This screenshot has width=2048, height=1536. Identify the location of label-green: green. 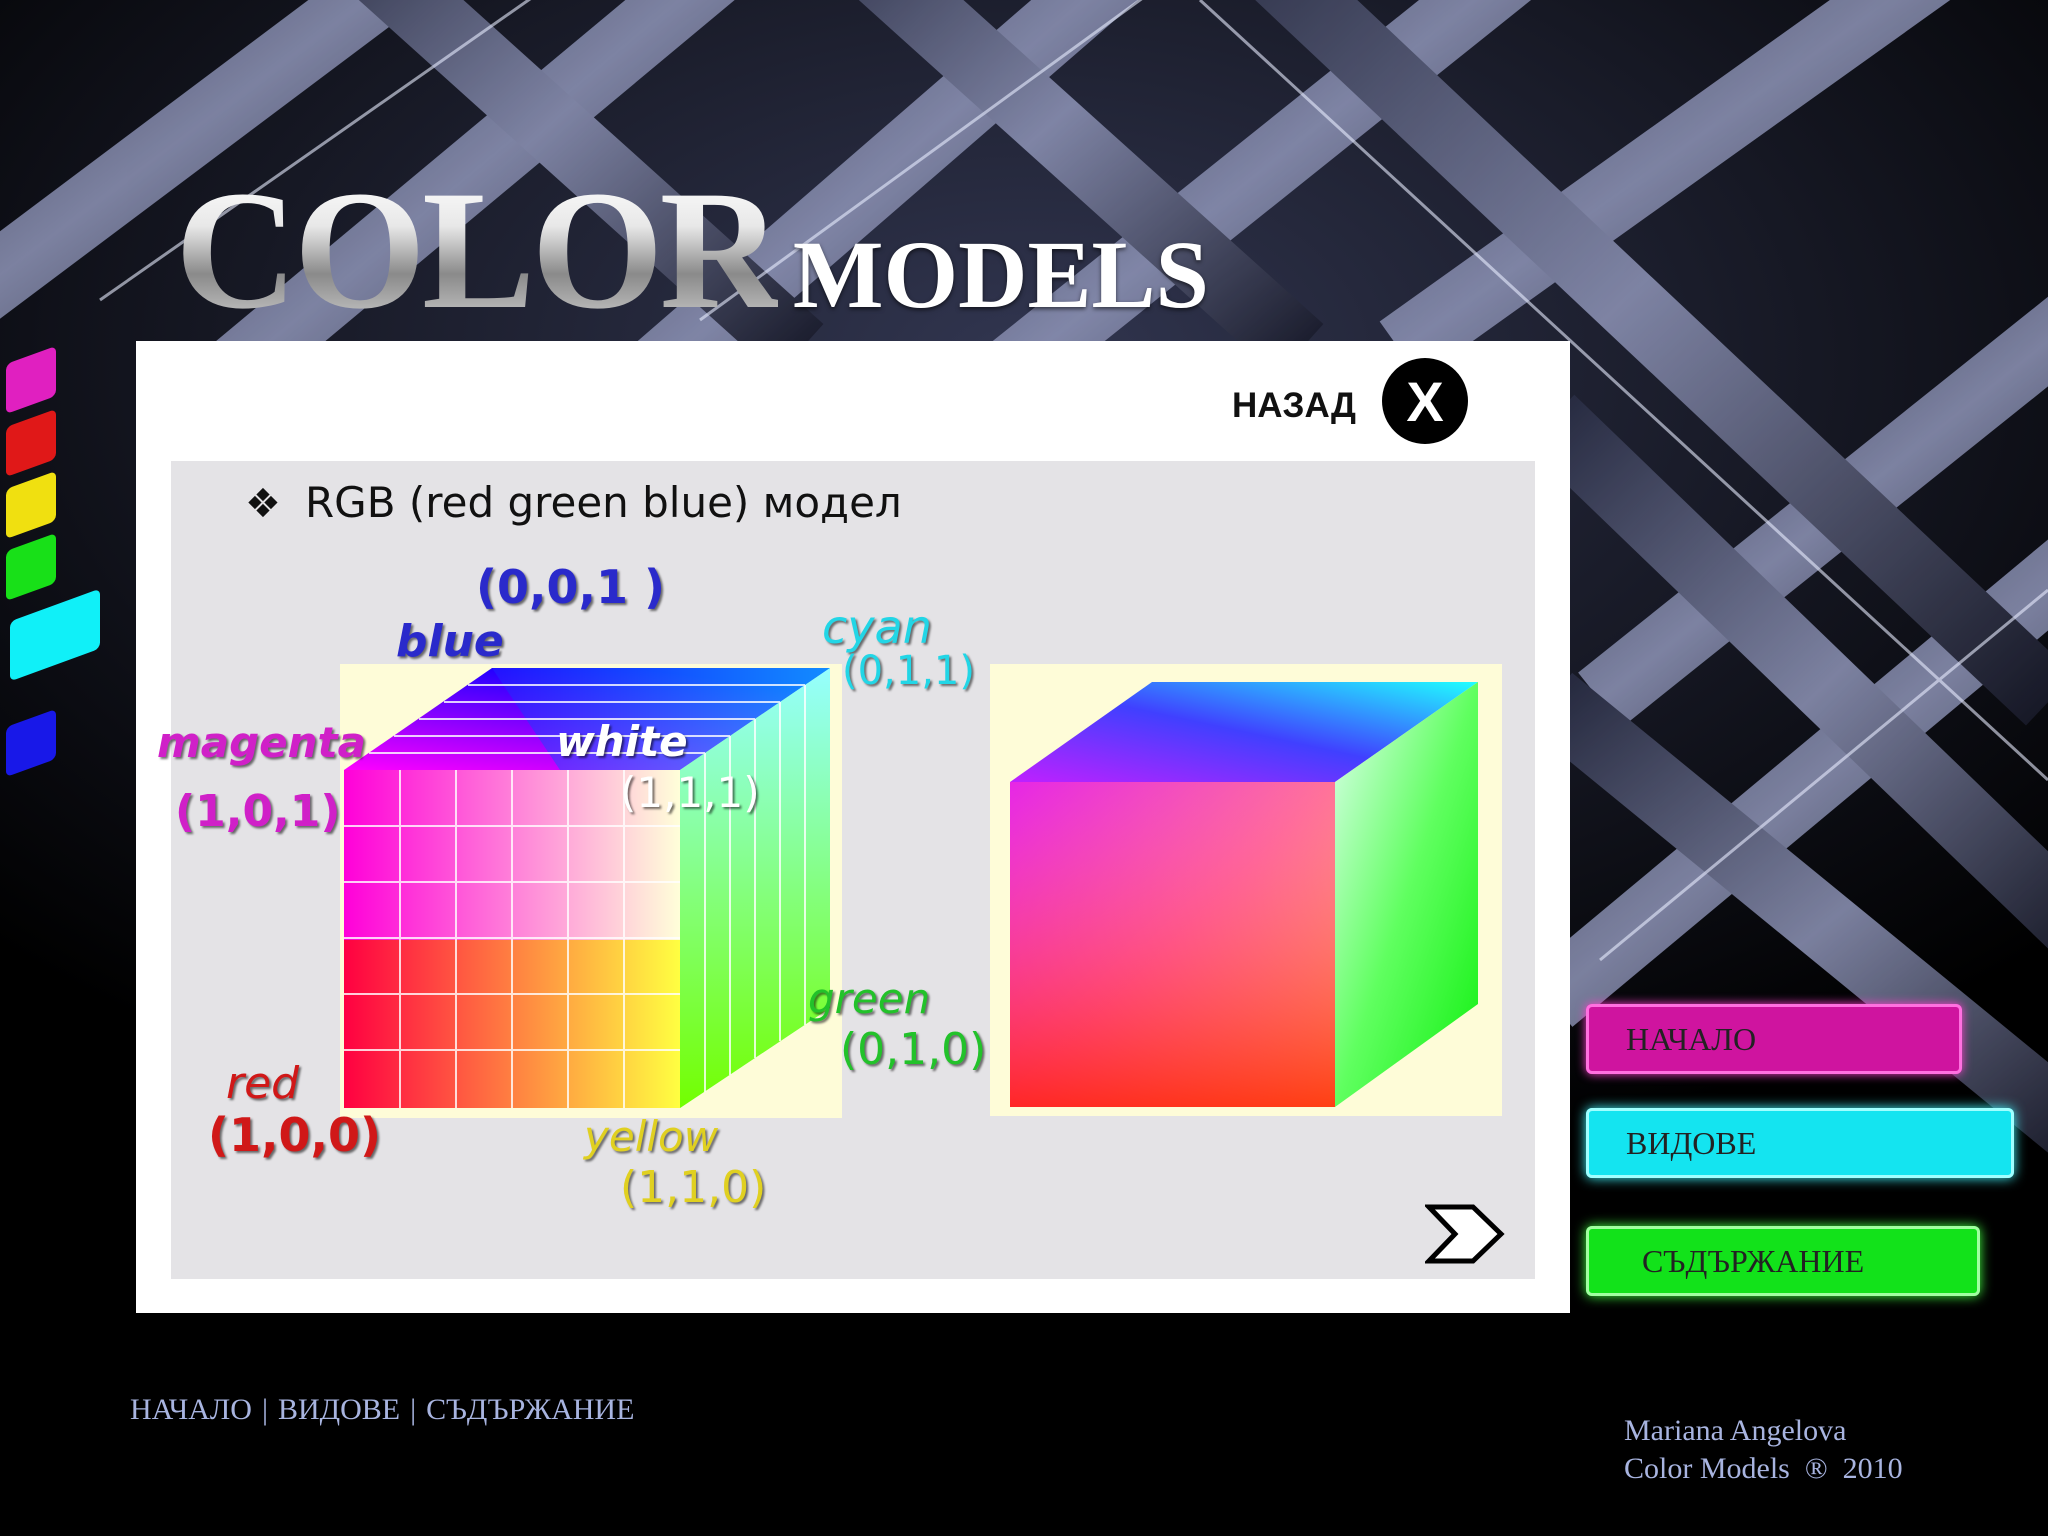
(869, 998).